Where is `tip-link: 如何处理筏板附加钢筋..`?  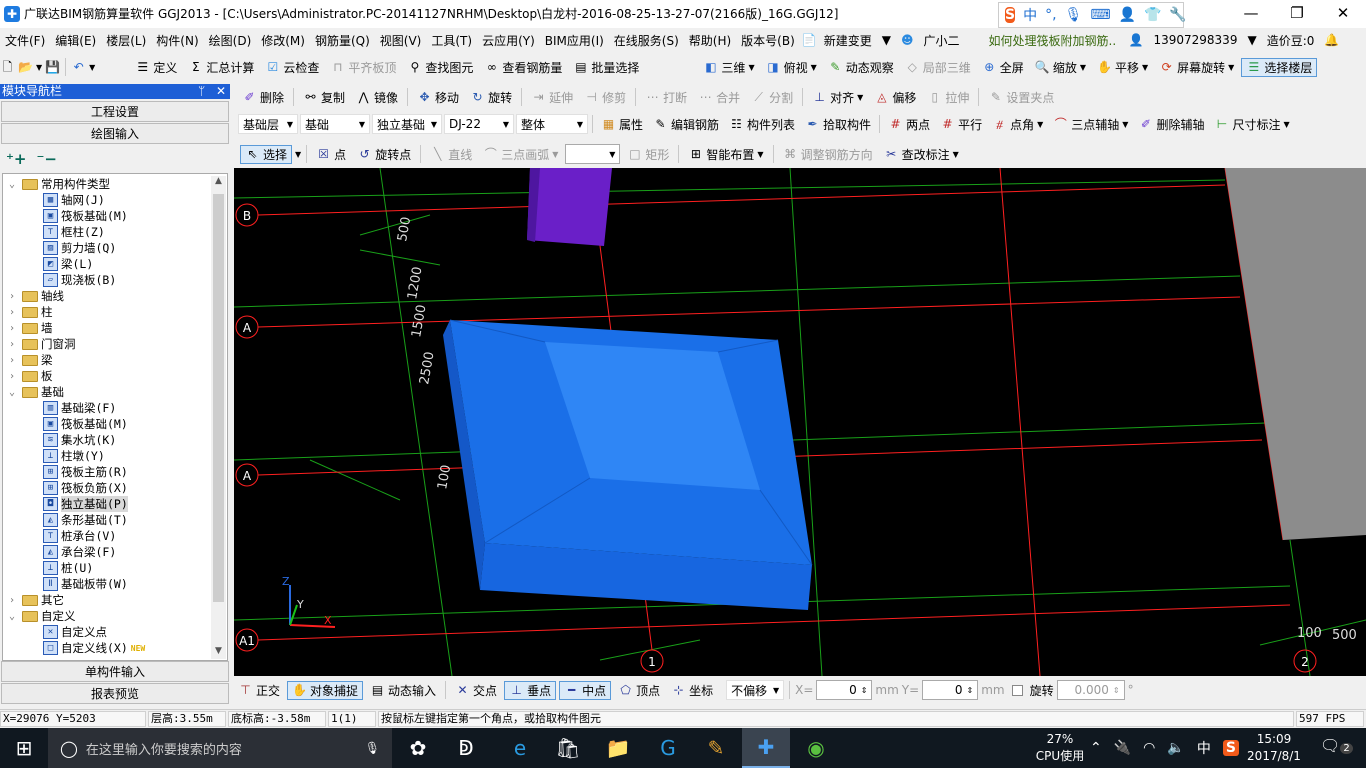
tip-link: 如何处理筏板附加钢筋.. is located at coordinates (1041, 40).